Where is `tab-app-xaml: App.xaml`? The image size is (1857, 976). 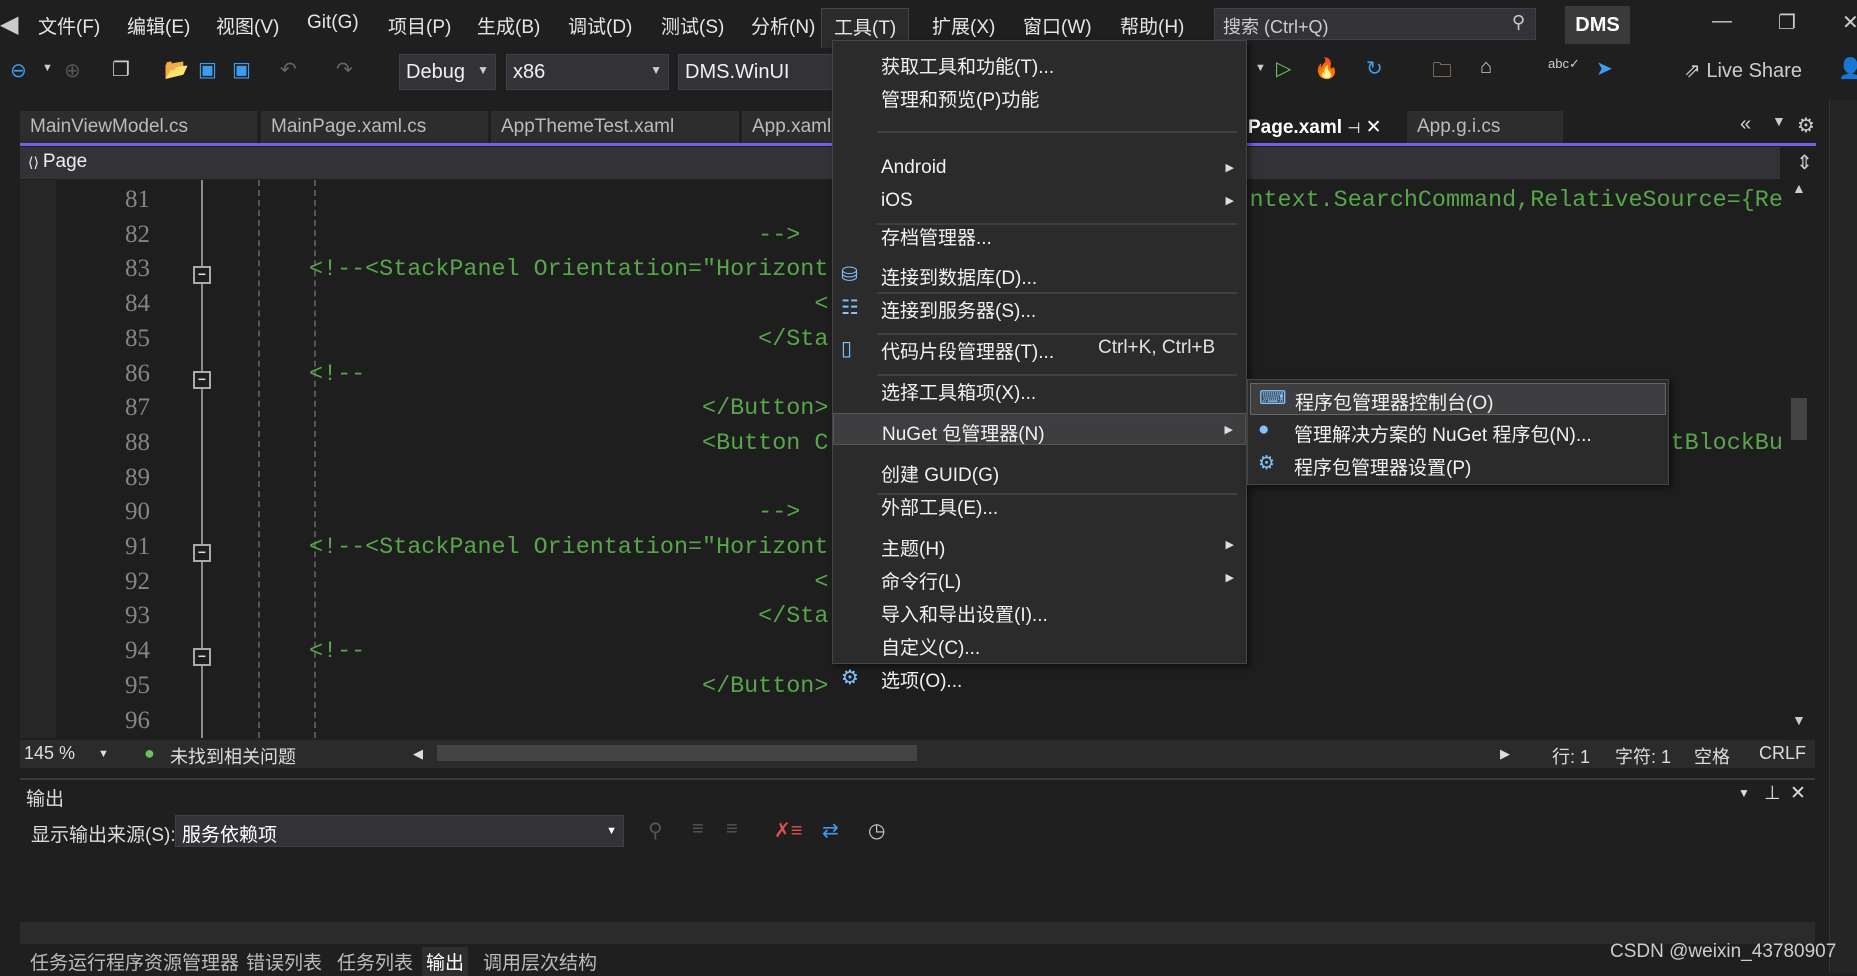
tab-app-xaml: App.xaml is located at coordinates (792, 127).